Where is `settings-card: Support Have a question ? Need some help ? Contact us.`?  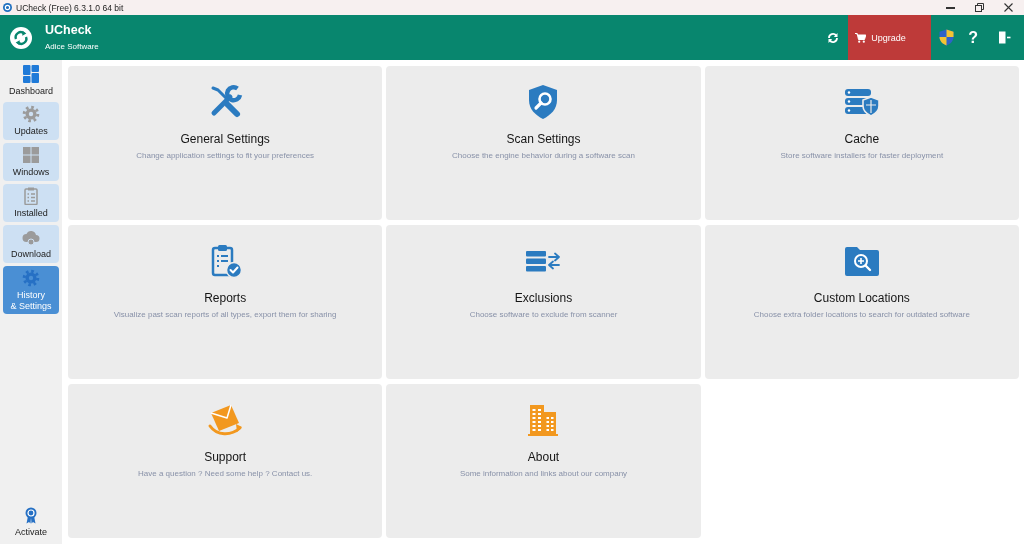
settings-card: Support Have a question ? Need some help ? Contact us. is located at coordinates (225, 461).